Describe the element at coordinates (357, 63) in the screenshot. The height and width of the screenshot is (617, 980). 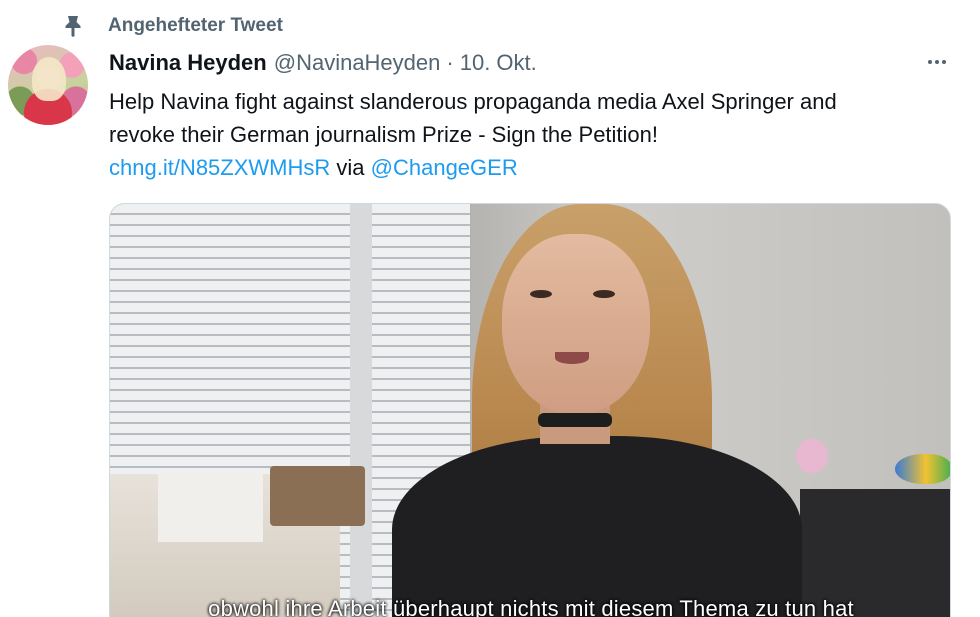
I see `user-handle: @NavinaHeyden` at that location.